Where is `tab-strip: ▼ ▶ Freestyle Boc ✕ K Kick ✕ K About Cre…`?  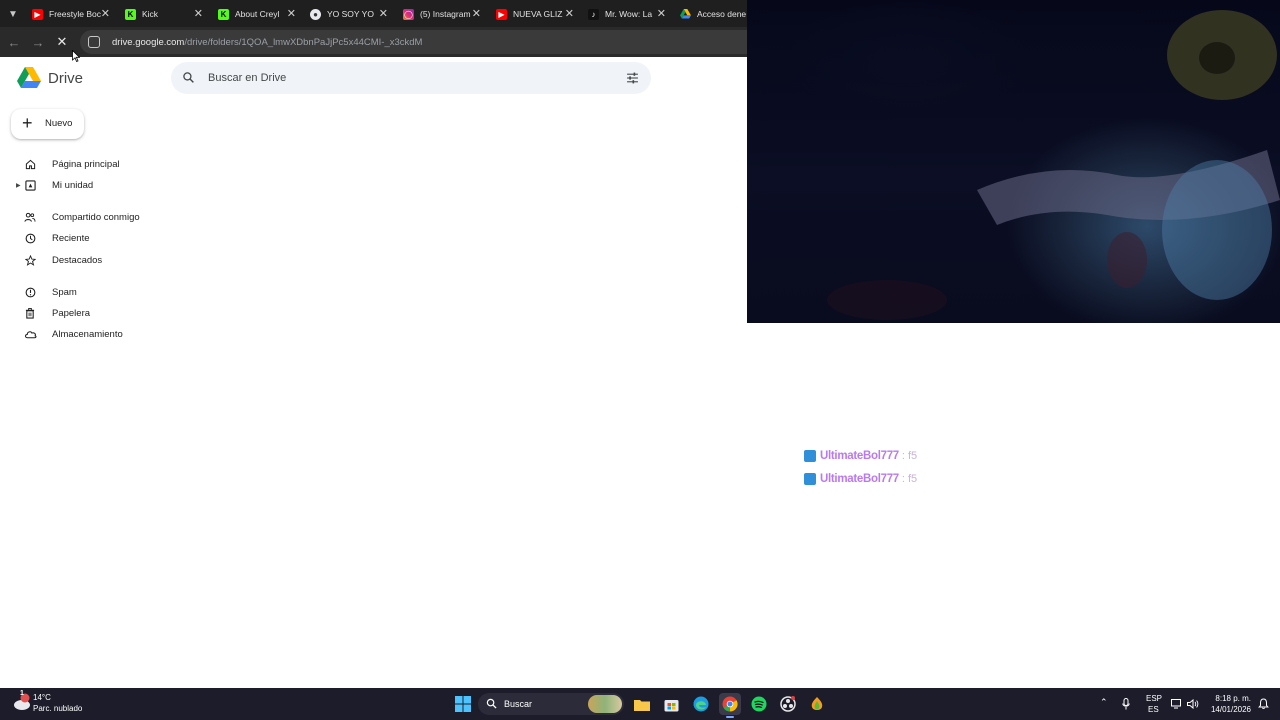
tab-strip: ▼ ▶ Freestyle Boc ✕ K Kick ✕ K About Cre… is located at coordinates (373, 13).